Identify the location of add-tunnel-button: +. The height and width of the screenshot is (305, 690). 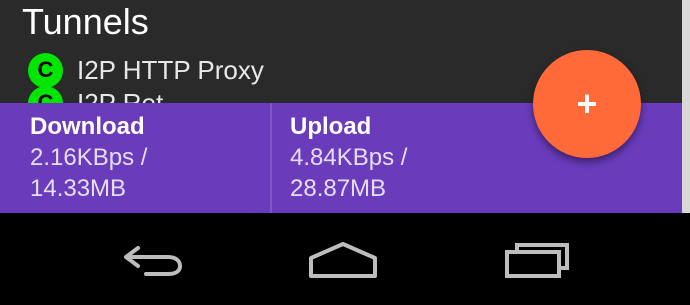
(587, 104).